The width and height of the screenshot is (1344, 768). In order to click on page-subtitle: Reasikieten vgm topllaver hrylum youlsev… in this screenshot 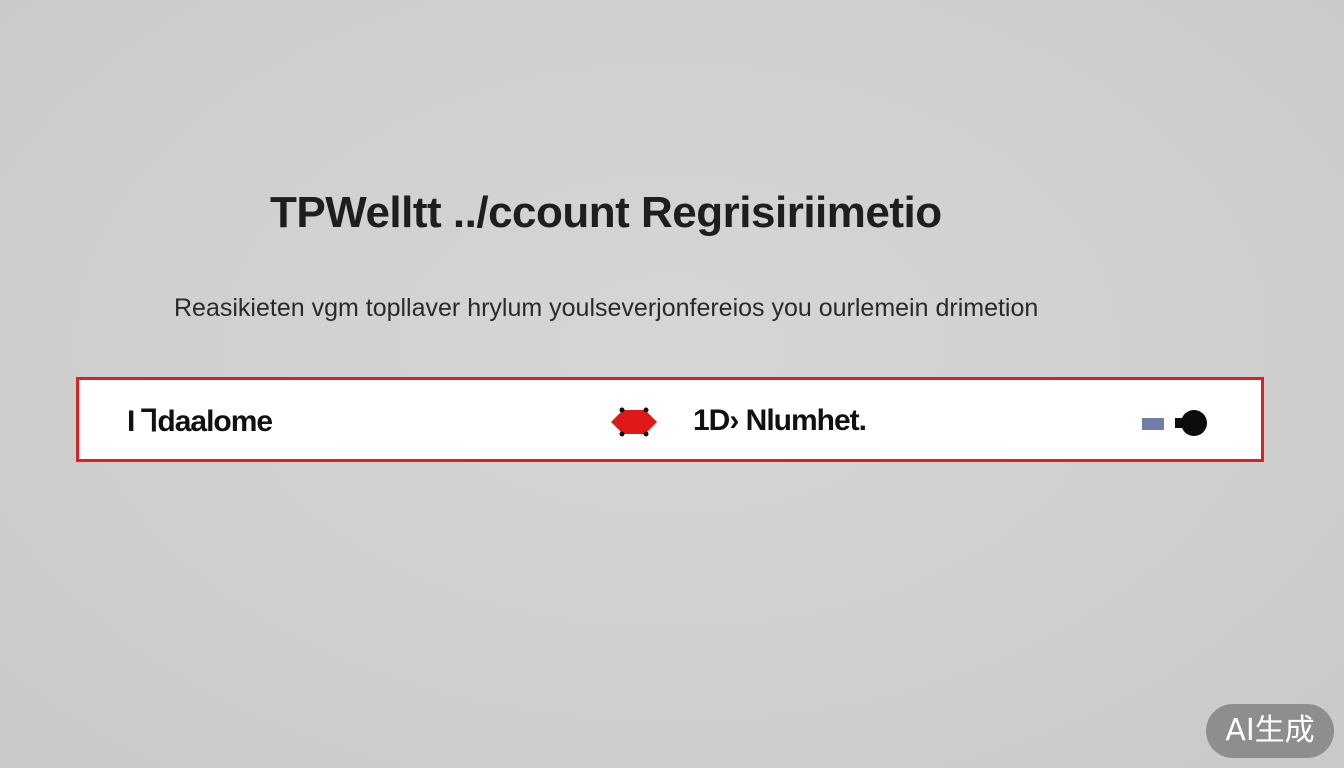, I will do `click(606, 308)`.